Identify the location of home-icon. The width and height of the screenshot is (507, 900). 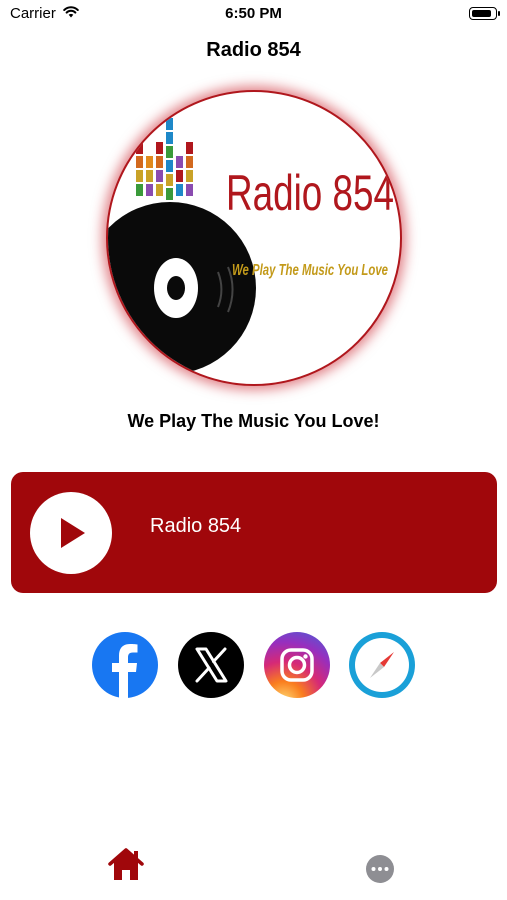
(126, 864).